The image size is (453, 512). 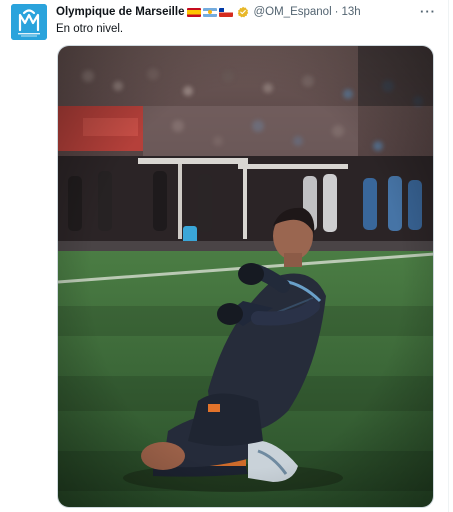 I want to click on timestamp: 13h, so click(x=350, y=12).